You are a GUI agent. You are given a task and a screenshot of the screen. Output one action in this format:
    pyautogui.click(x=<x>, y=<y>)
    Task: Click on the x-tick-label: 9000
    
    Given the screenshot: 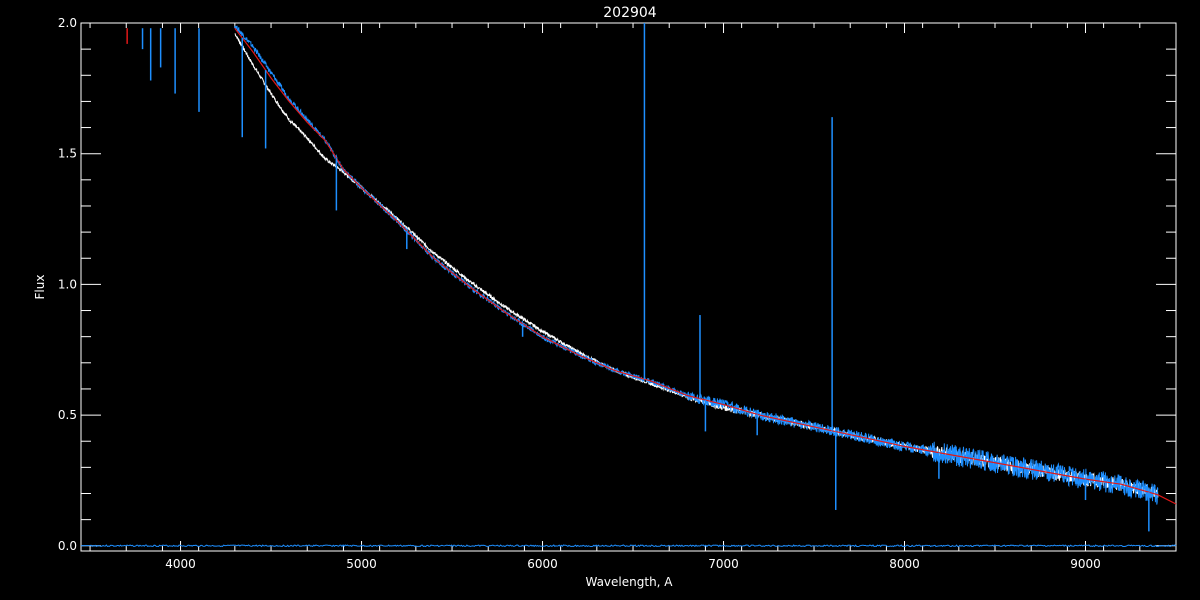 What is the action you would take?
    pyautogui.click(x=1085, y=564)
    